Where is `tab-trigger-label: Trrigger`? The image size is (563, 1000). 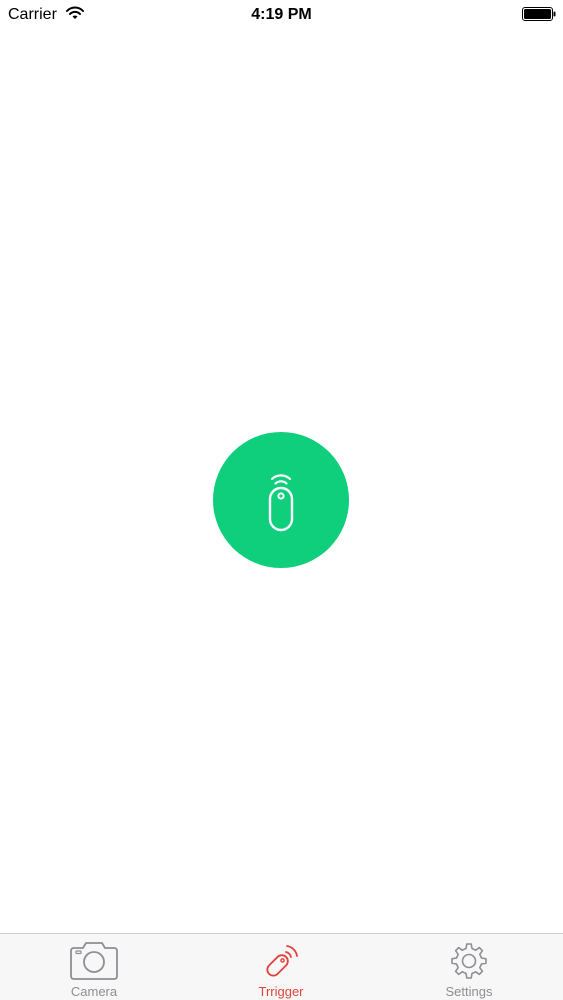
tab-trigger-label: Trrigger is located at coordinates (281, 991).